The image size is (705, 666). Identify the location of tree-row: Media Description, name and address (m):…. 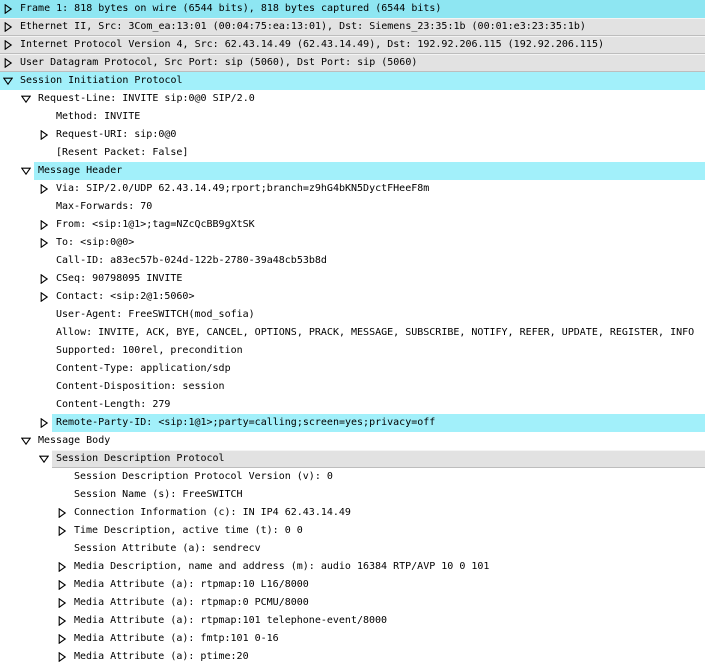
(352, 567).